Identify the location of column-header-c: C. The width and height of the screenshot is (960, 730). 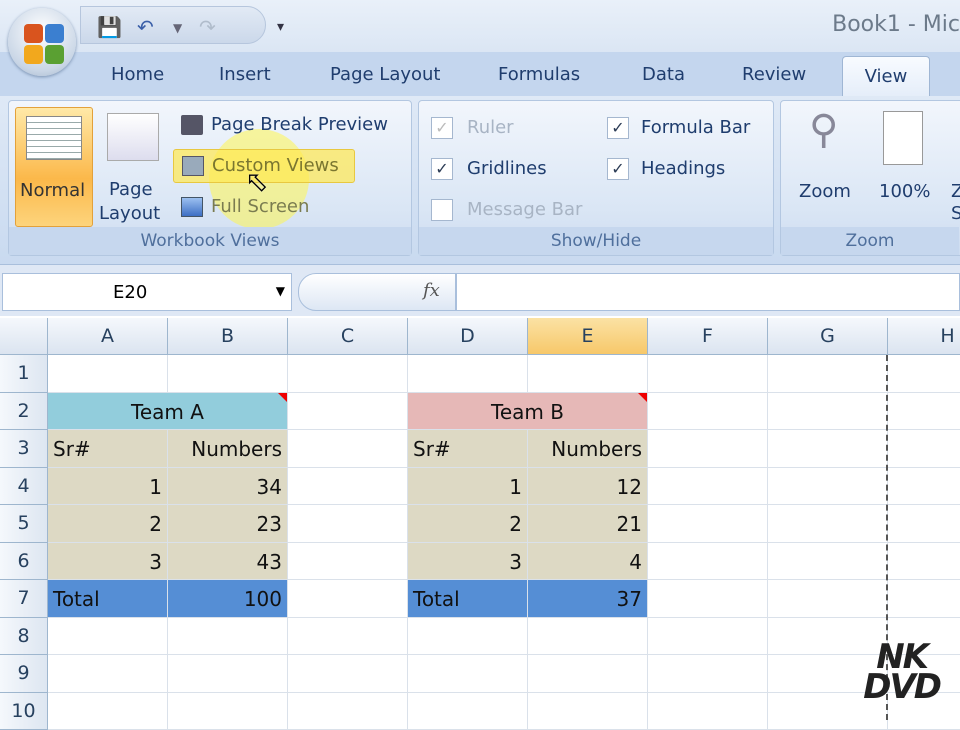
(348, 336).